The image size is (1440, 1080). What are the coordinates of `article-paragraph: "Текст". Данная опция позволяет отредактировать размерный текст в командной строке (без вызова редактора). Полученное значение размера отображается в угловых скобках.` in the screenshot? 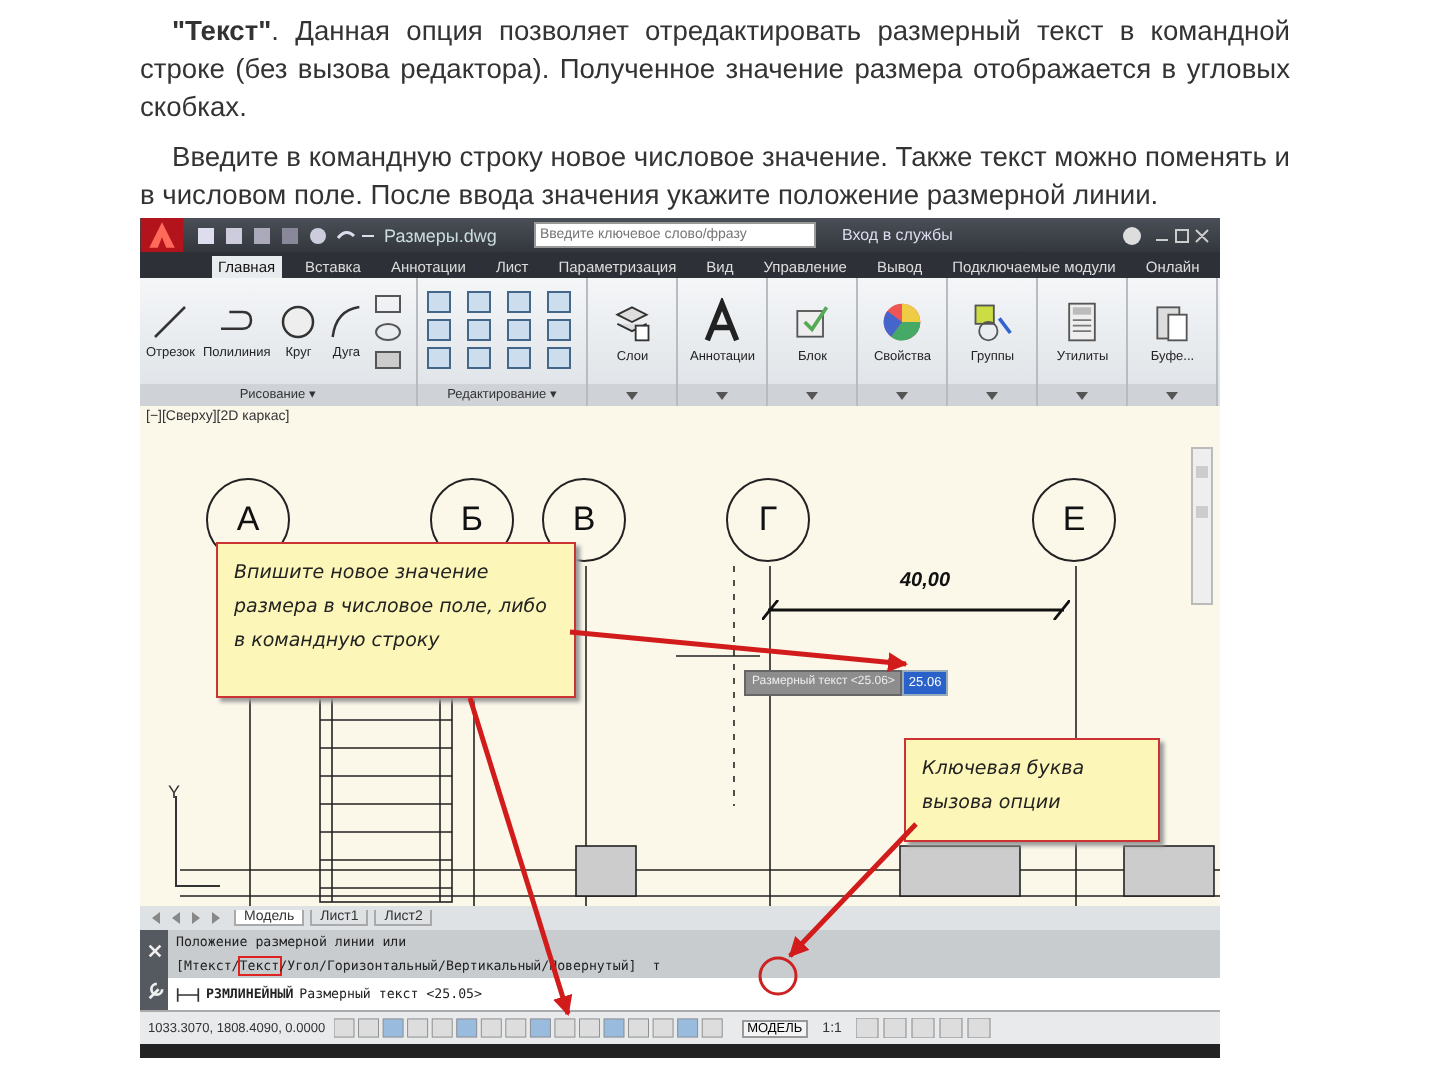 It's located at (715, 70).